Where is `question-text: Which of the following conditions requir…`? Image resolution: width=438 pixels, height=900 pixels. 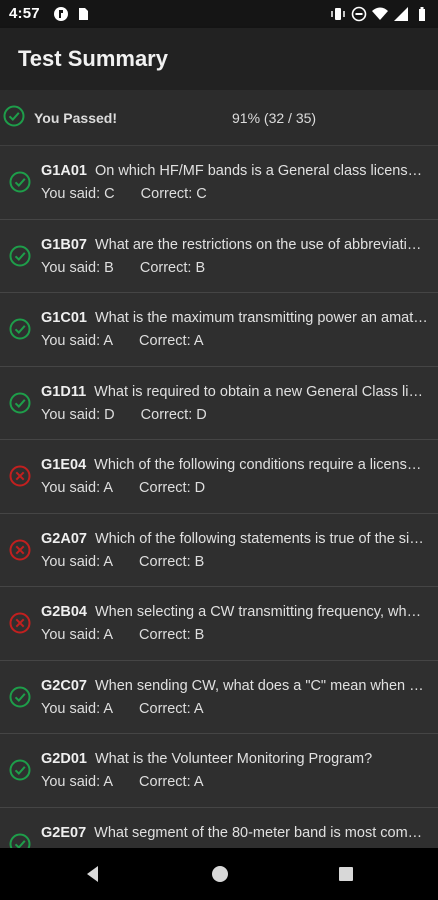 question-text: Which of the following conditions requir… is located at coordinates (261, 465).